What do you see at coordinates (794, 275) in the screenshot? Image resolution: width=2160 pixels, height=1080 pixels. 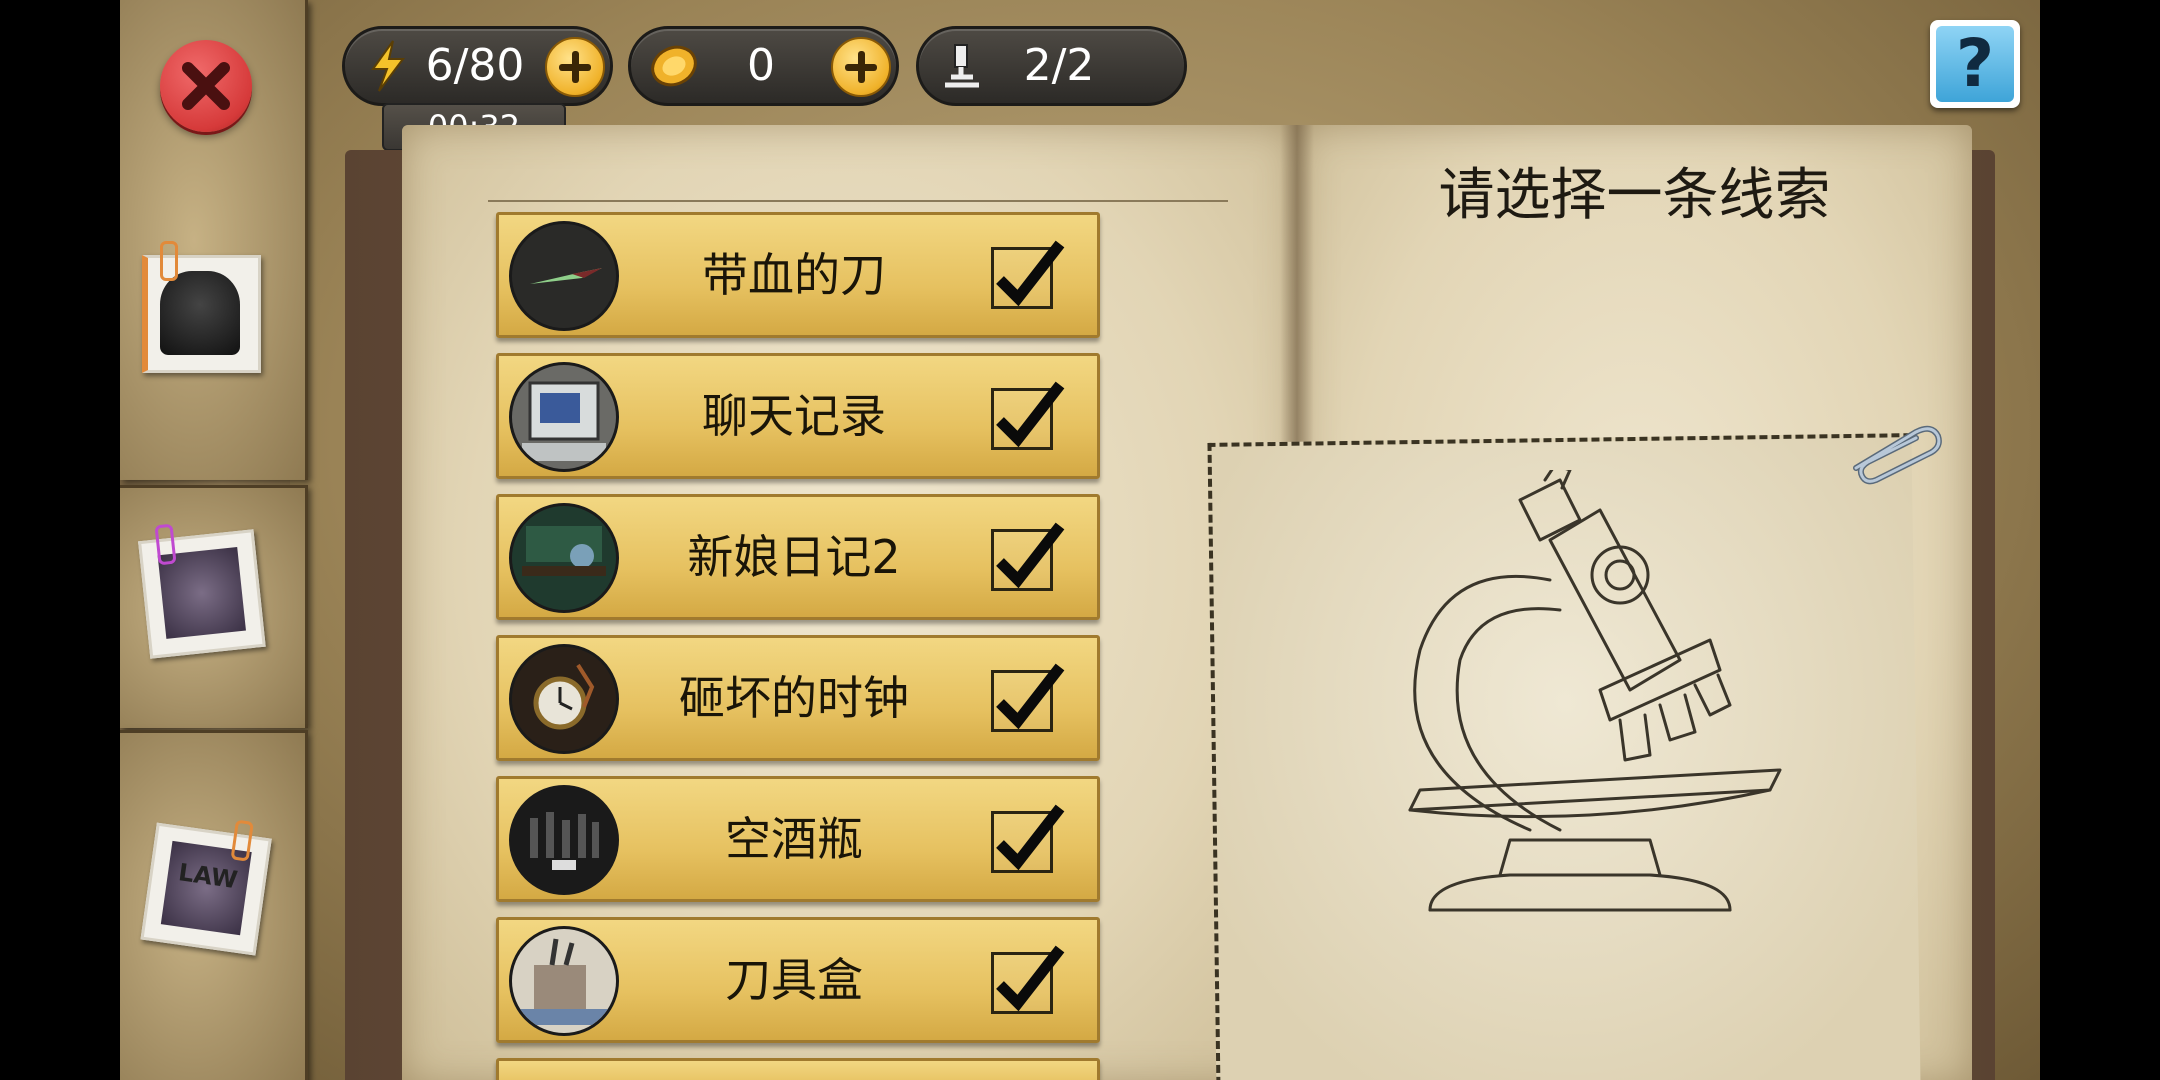 I see `clue-label: 带血的刀` at bounding box center [794, 275].